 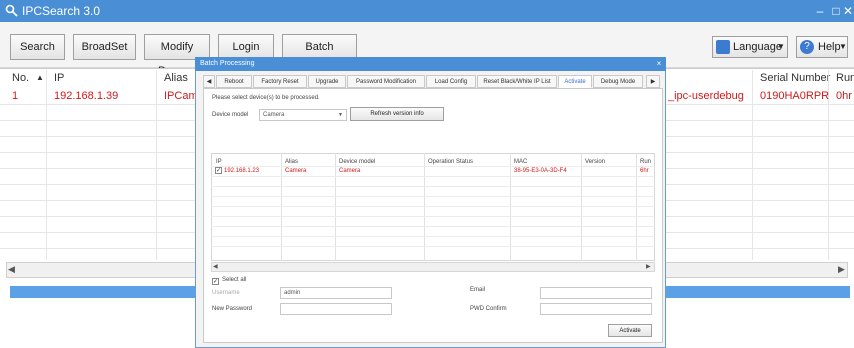 What do you see at coordinates (706, 96) in the screenshot?
I see `row-device-name: _ipc-userdebug` at bounding box center [706, 96].